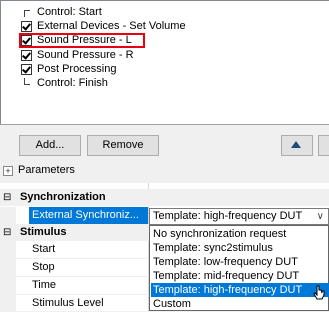  Describe the element at coordinates (240, 262) in the screenshot. I see `dropdown-option: Template: low-frequency DUT` at that location.